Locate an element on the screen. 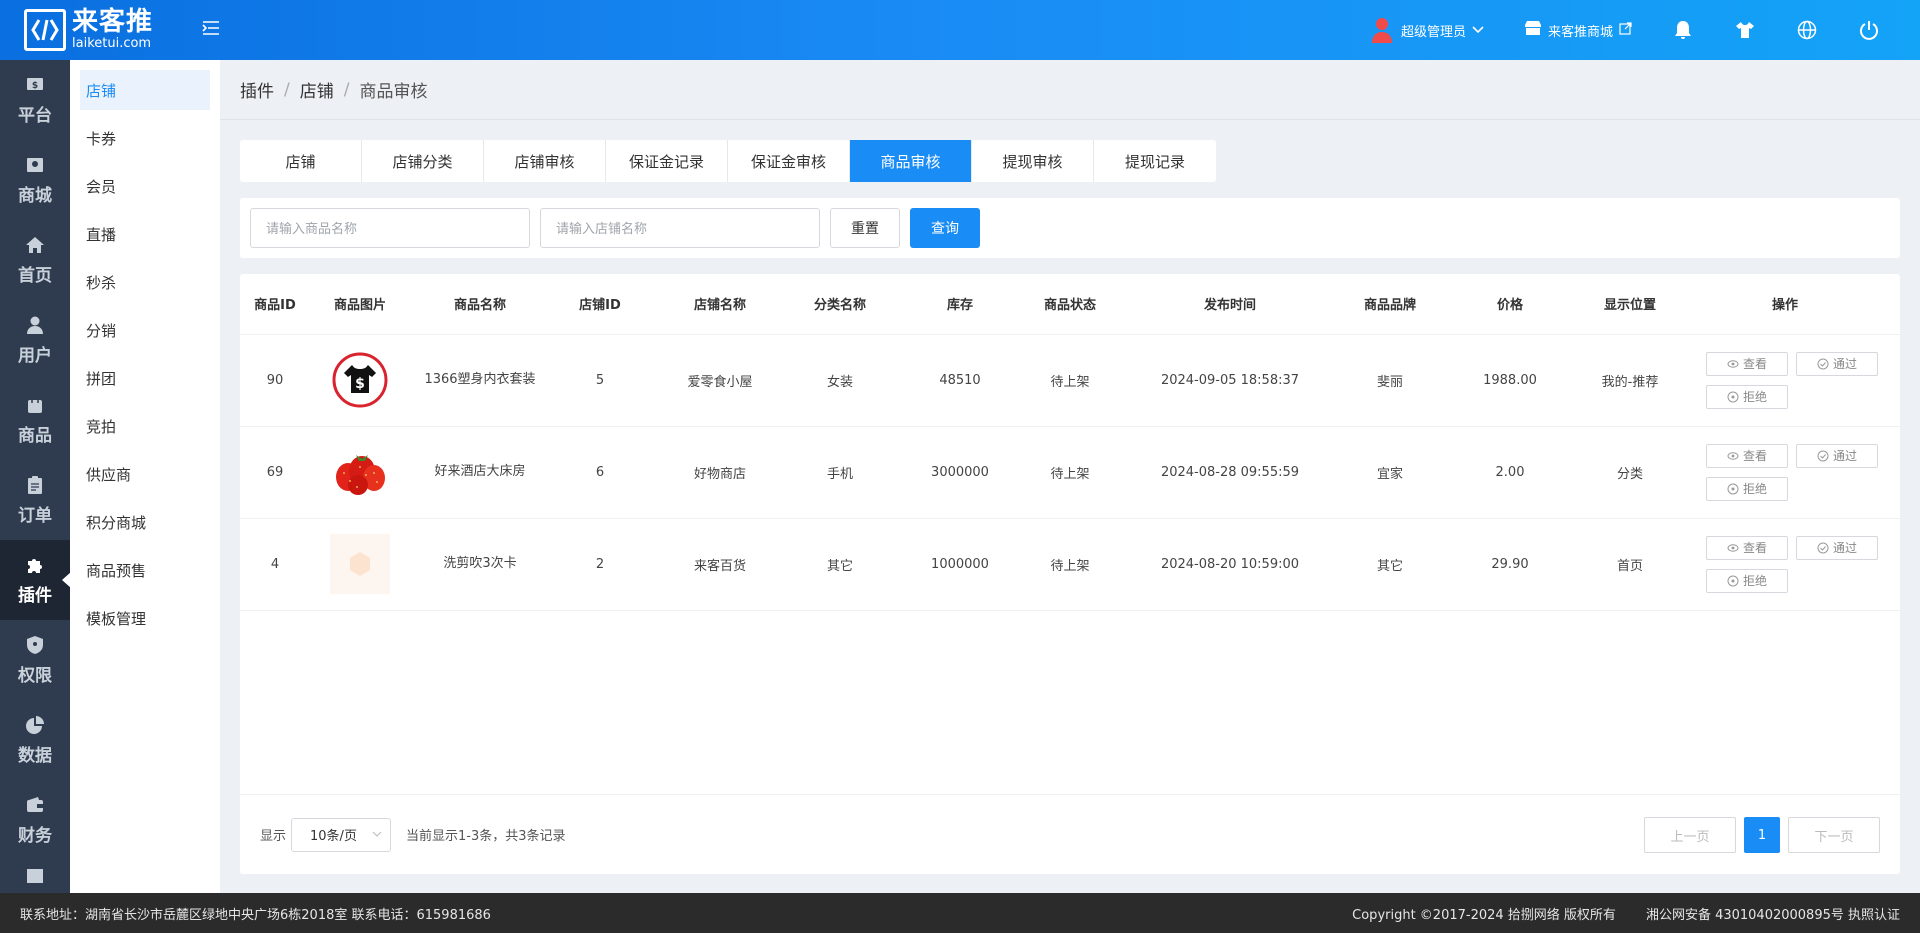  user-menu: 超级管理员 is located at coordinates (1427, 30).